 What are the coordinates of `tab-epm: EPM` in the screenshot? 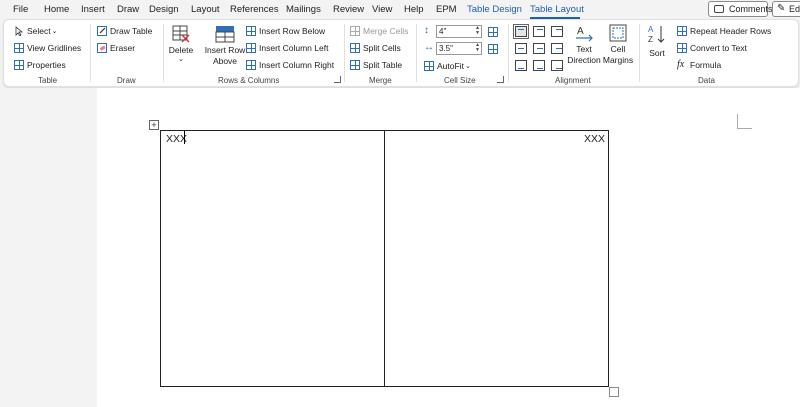 It's located at (446, 9).